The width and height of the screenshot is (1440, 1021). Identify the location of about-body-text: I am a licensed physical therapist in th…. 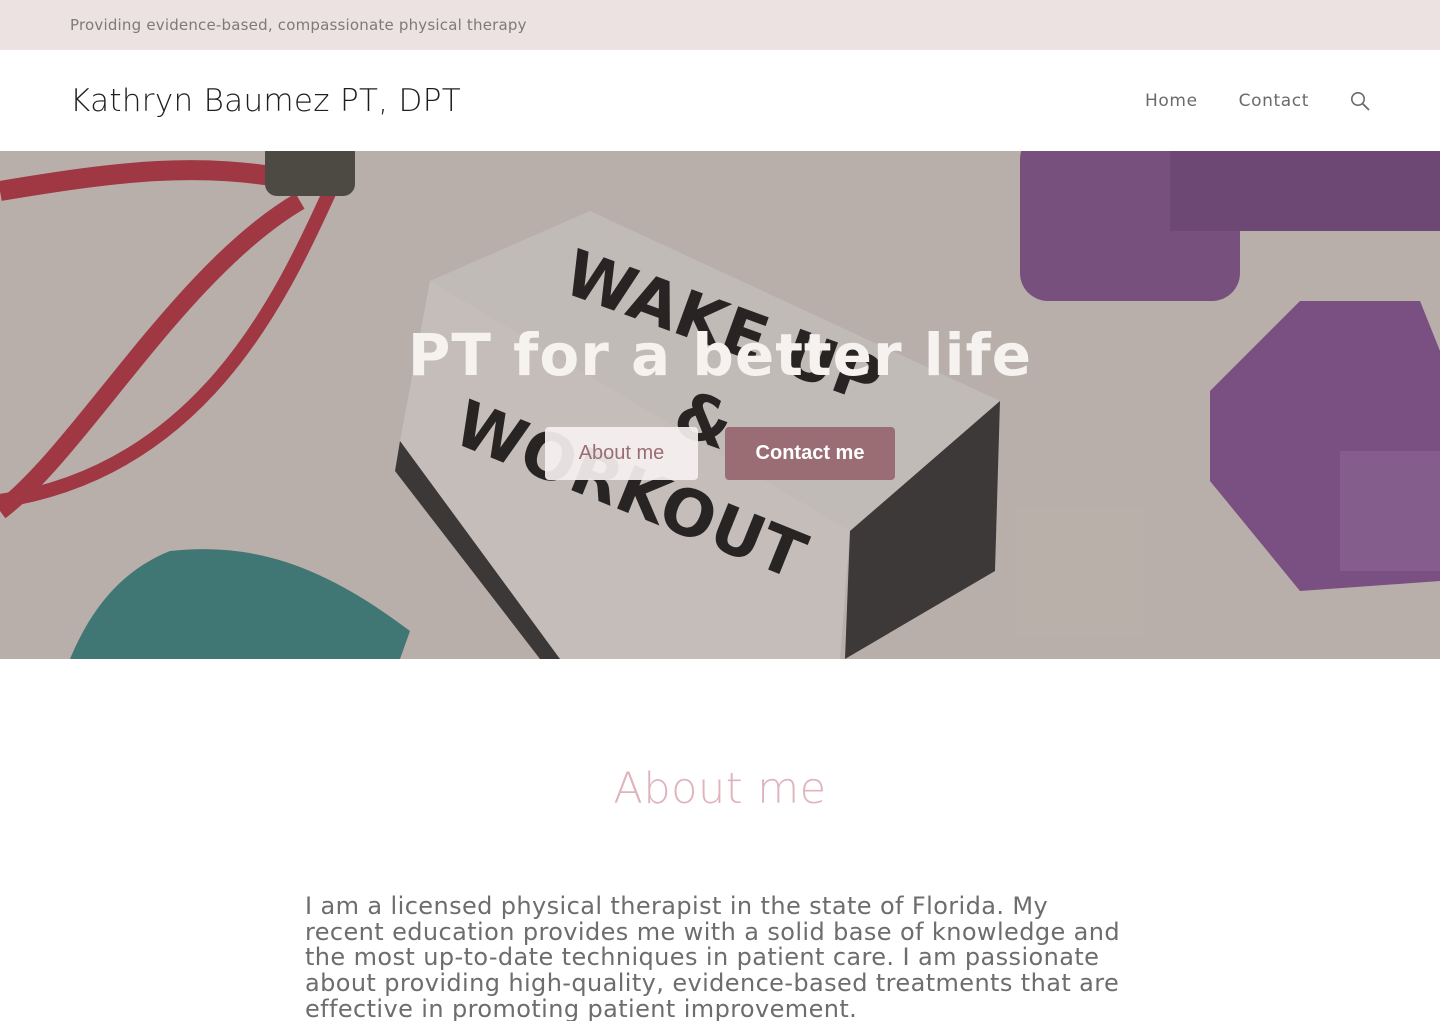
(713, 956).